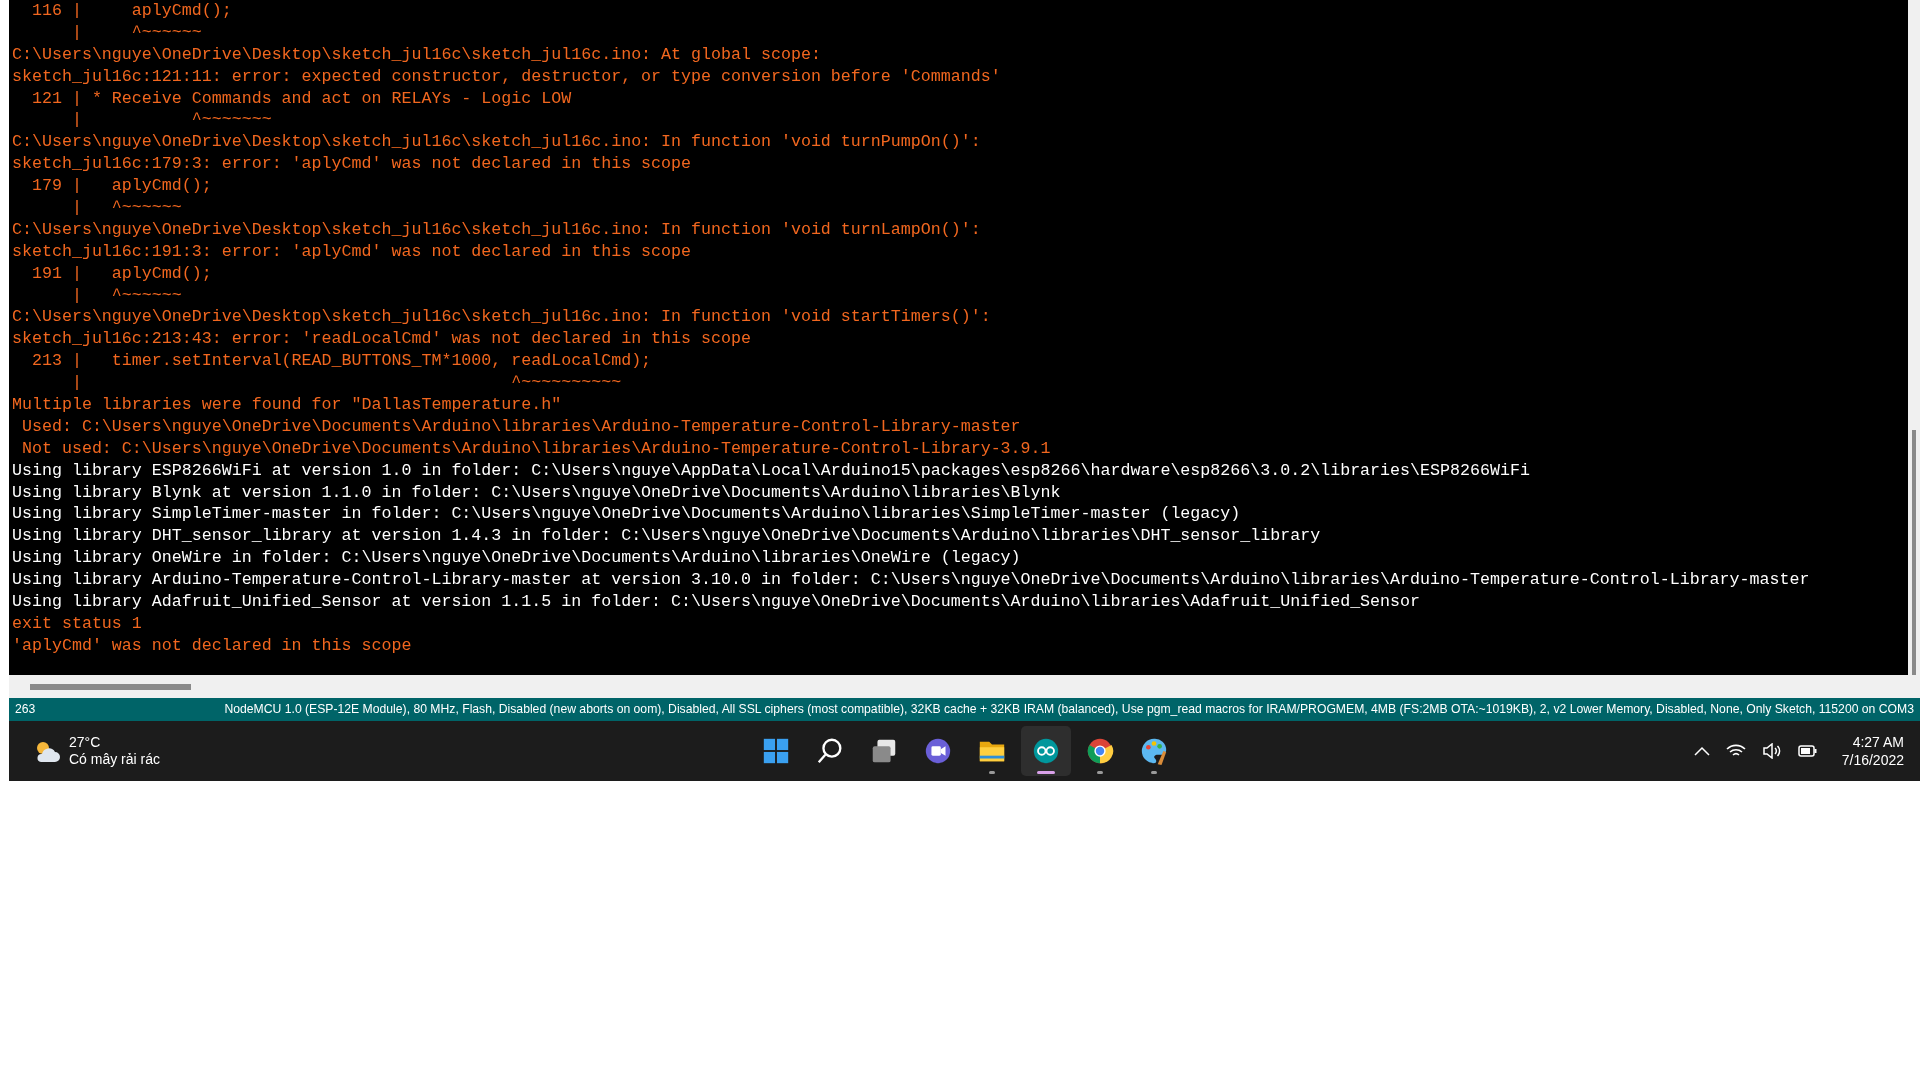 This screenshot has height=1080, width=1920. What do you see at coordinates (1872, 742) in the screenshot?
I see `clock-time: 4:27 AM` at bounding box center [1872, 742].